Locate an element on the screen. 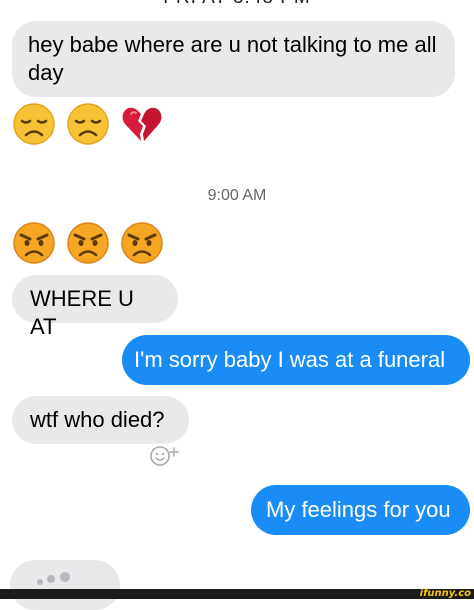 The width and height of the screenshot is (474, 610). watermark-bar is located at coordinates (237, 594).